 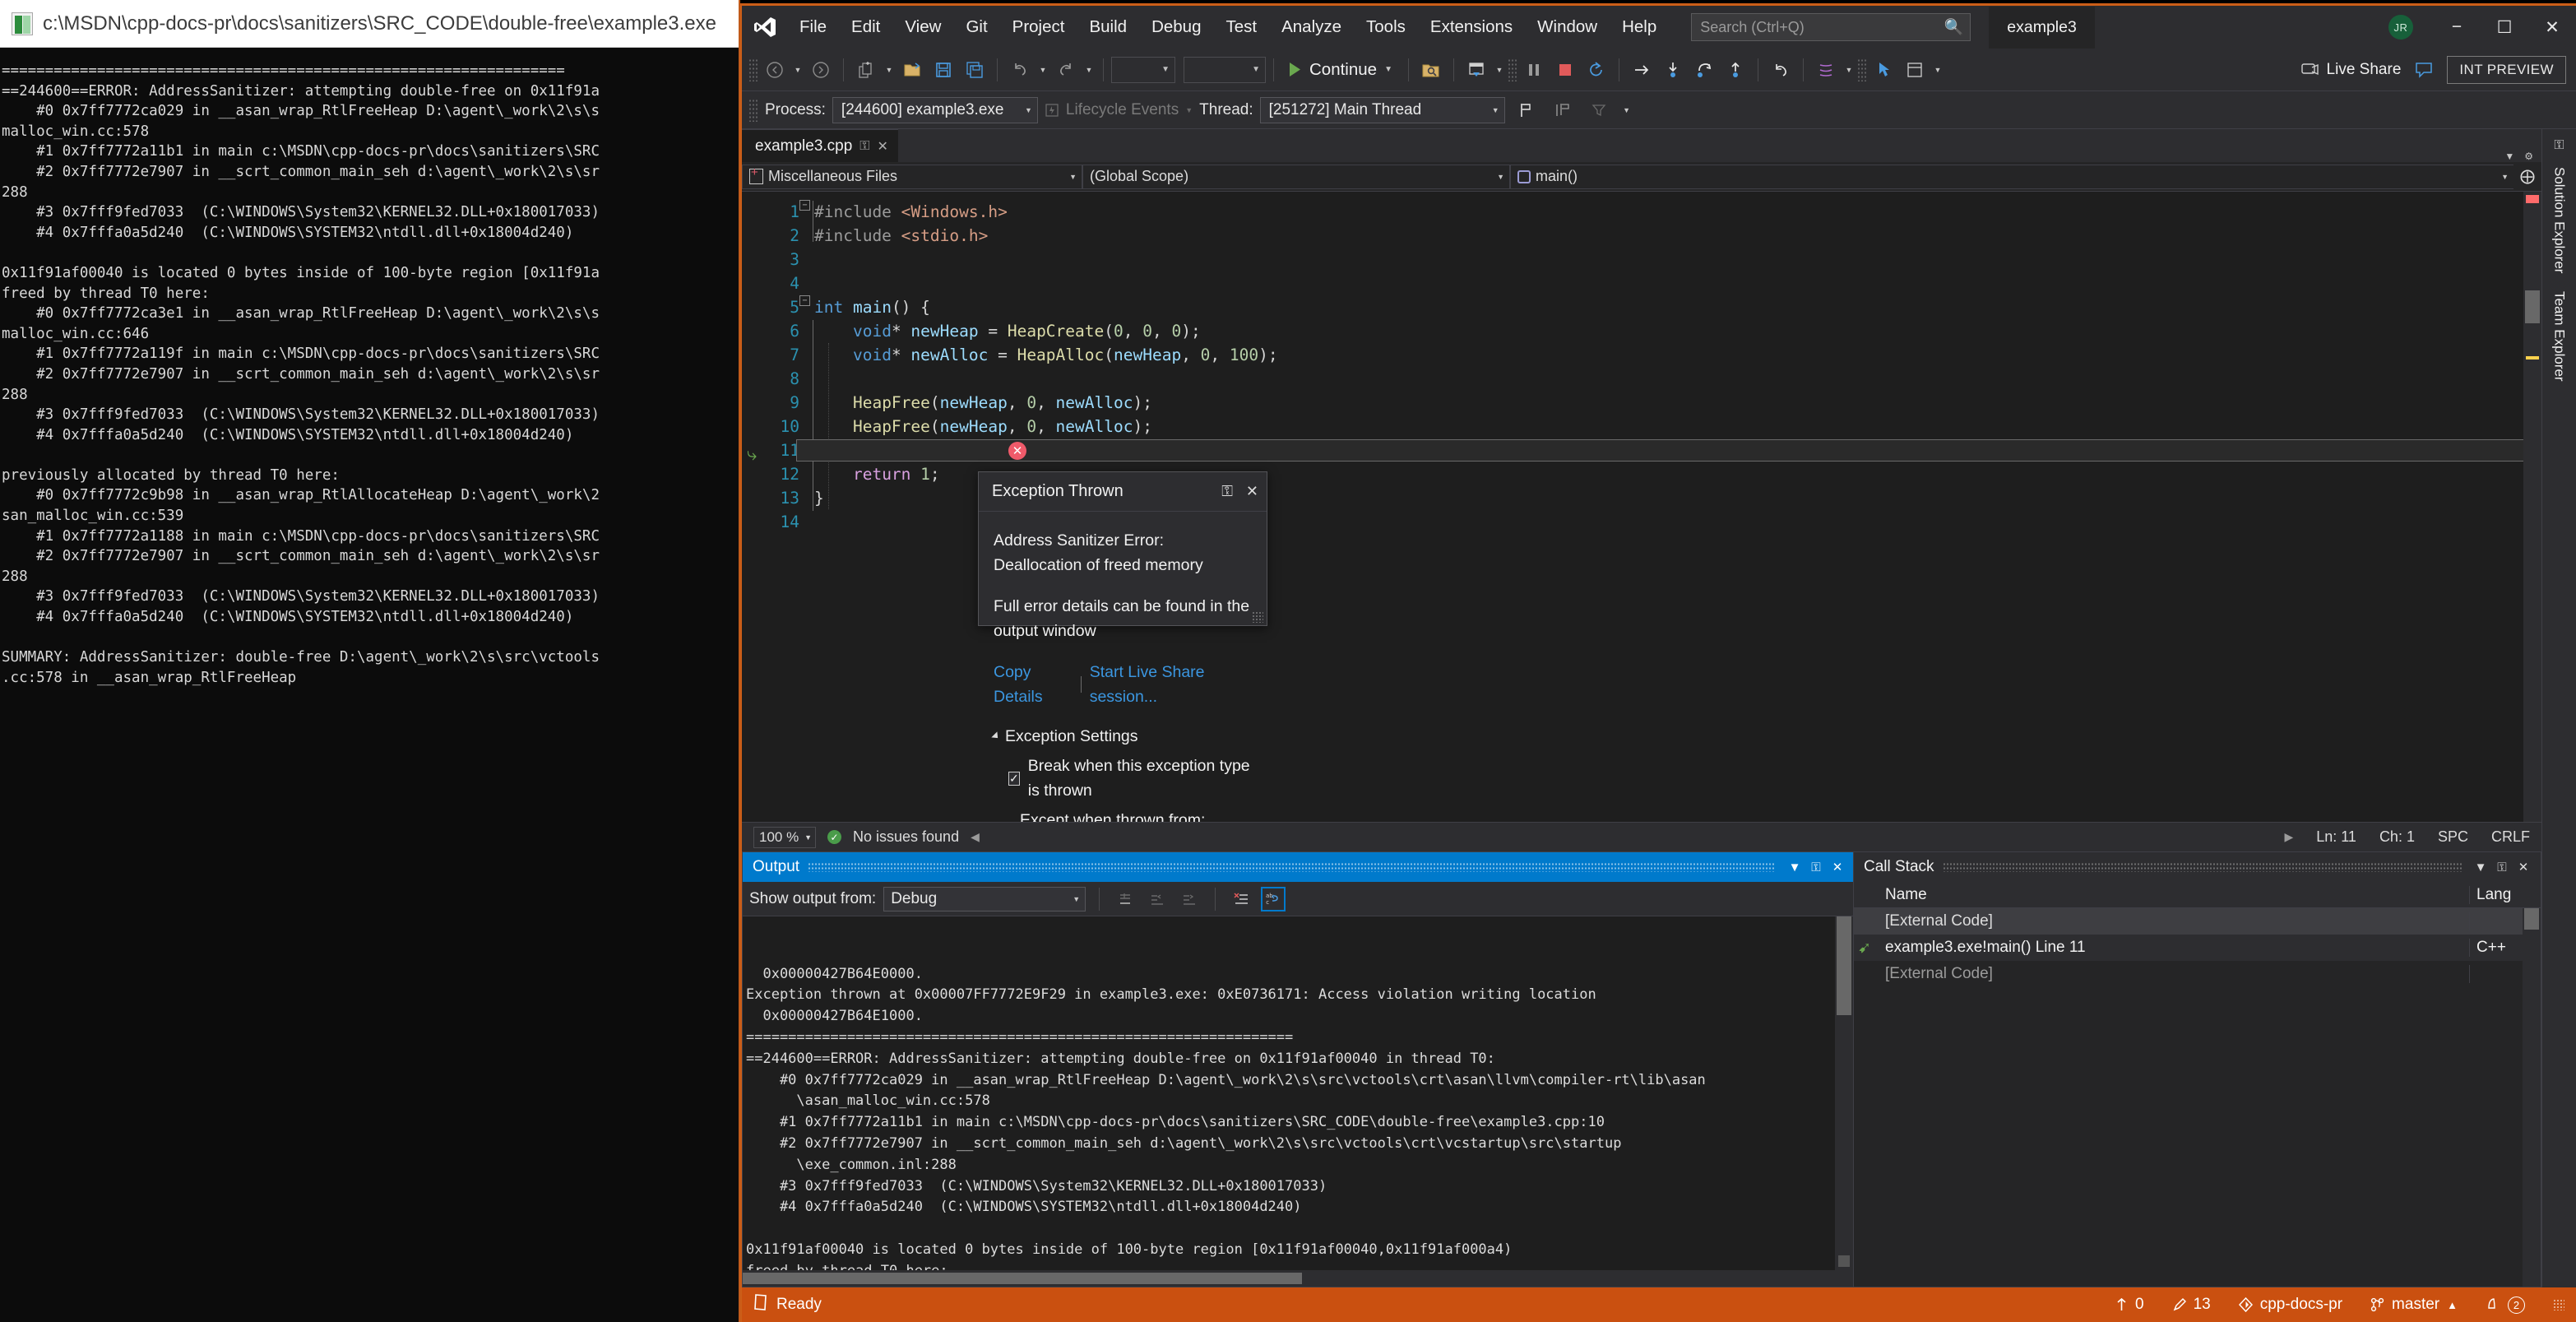 I want to click on lifecycle-events-button: Lifecycle Events ▼, so click(x=1119, y=110).